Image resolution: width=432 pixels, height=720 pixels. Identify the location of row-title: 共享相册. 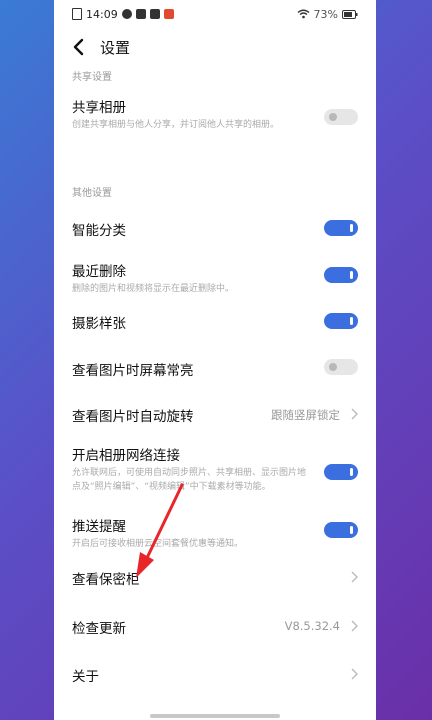
(99, 108).